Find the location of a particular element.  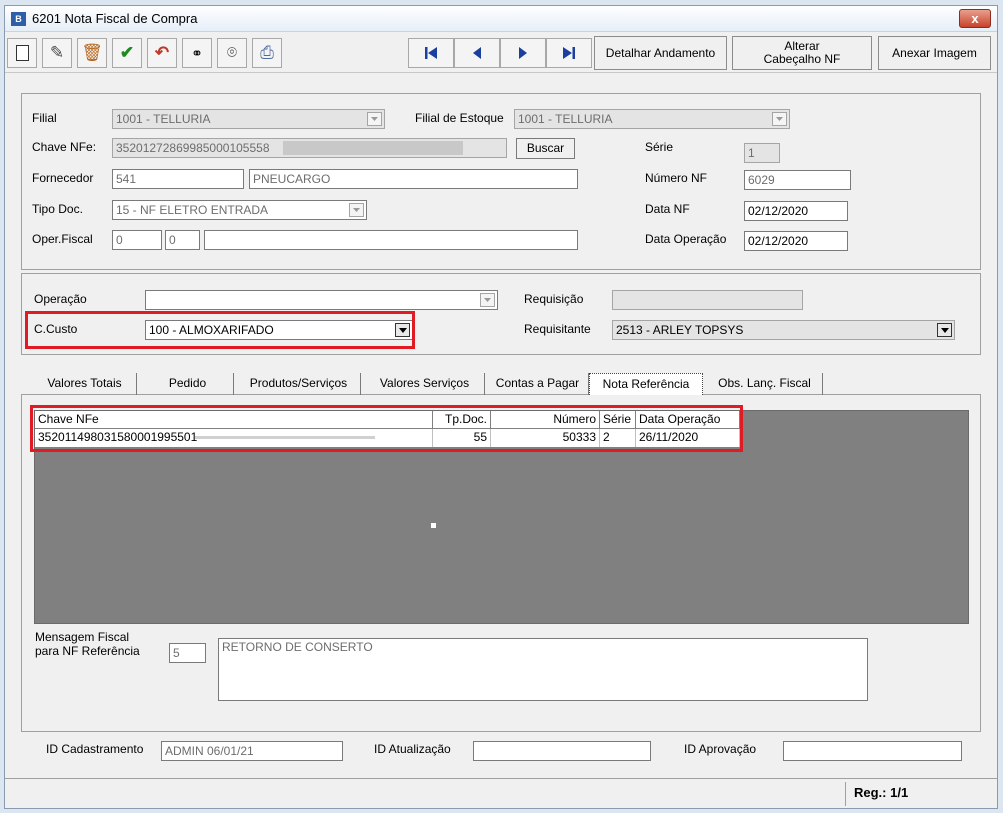

oper-fiscal-field-b: 0 is located at coordinates (182, 240).